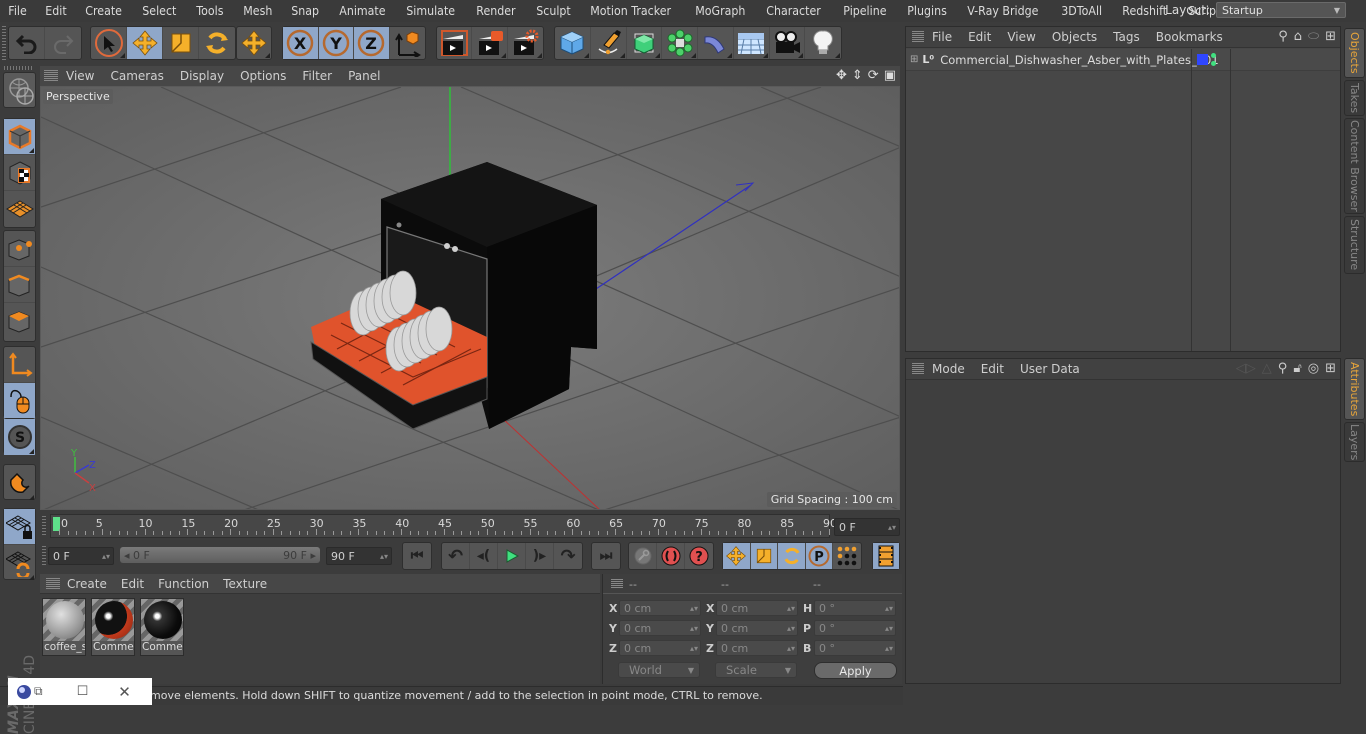 The height and width of the screenshot is (734, 1366). Describe the element at coordinates (752, 43) in the screenshot. I see `floor-button` at that location.